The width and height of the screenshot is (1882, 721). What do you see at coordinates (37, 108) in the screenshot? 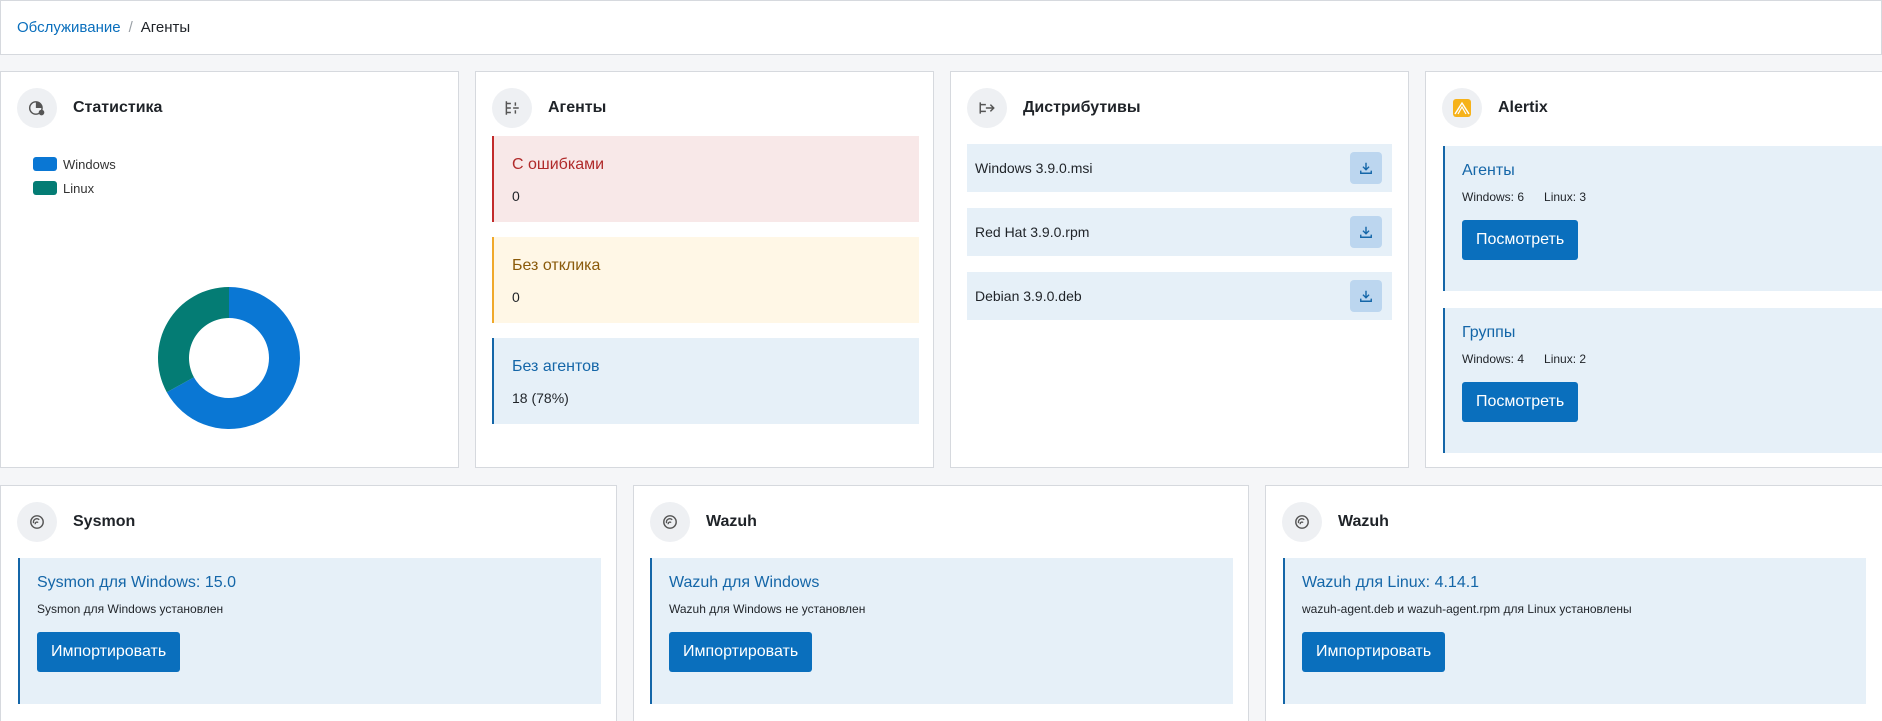
I see `chart-icon` at bounding box center [37, 108].